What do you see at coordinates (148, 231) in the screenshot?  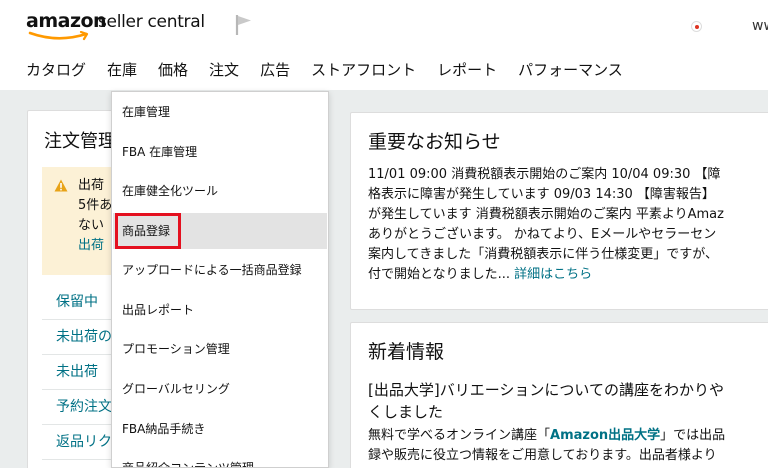 I see `highlight-annotation` at bounding box center [148, 231].